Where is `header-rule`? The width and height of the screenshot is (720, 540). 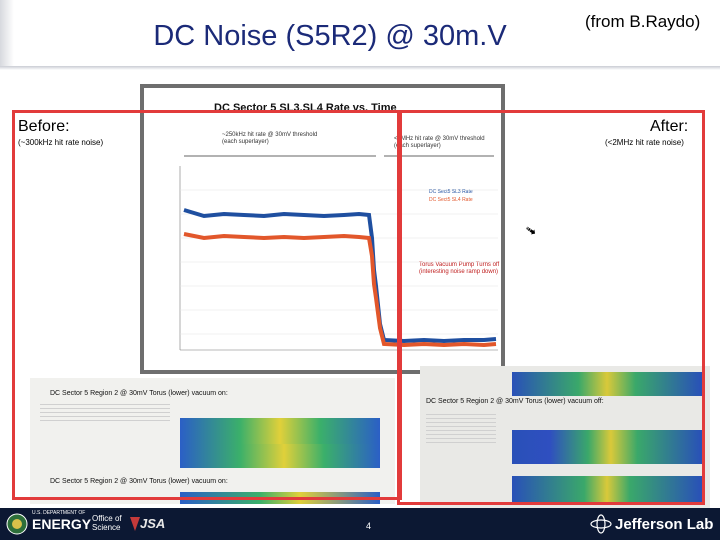
header-rule is located at coordinates (360, 68).